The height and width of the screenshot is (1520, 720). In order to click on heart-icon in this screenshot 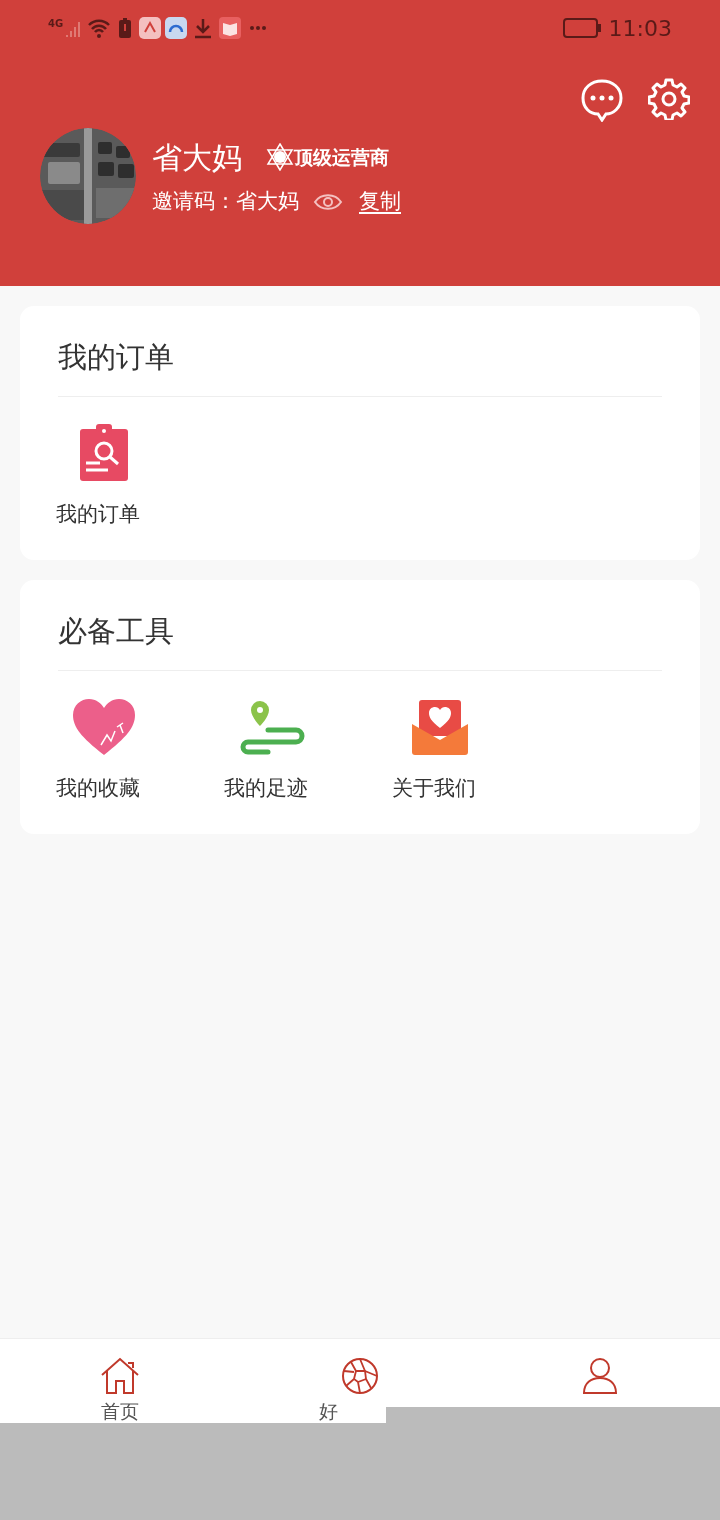, I will do `click(104, 726)`.